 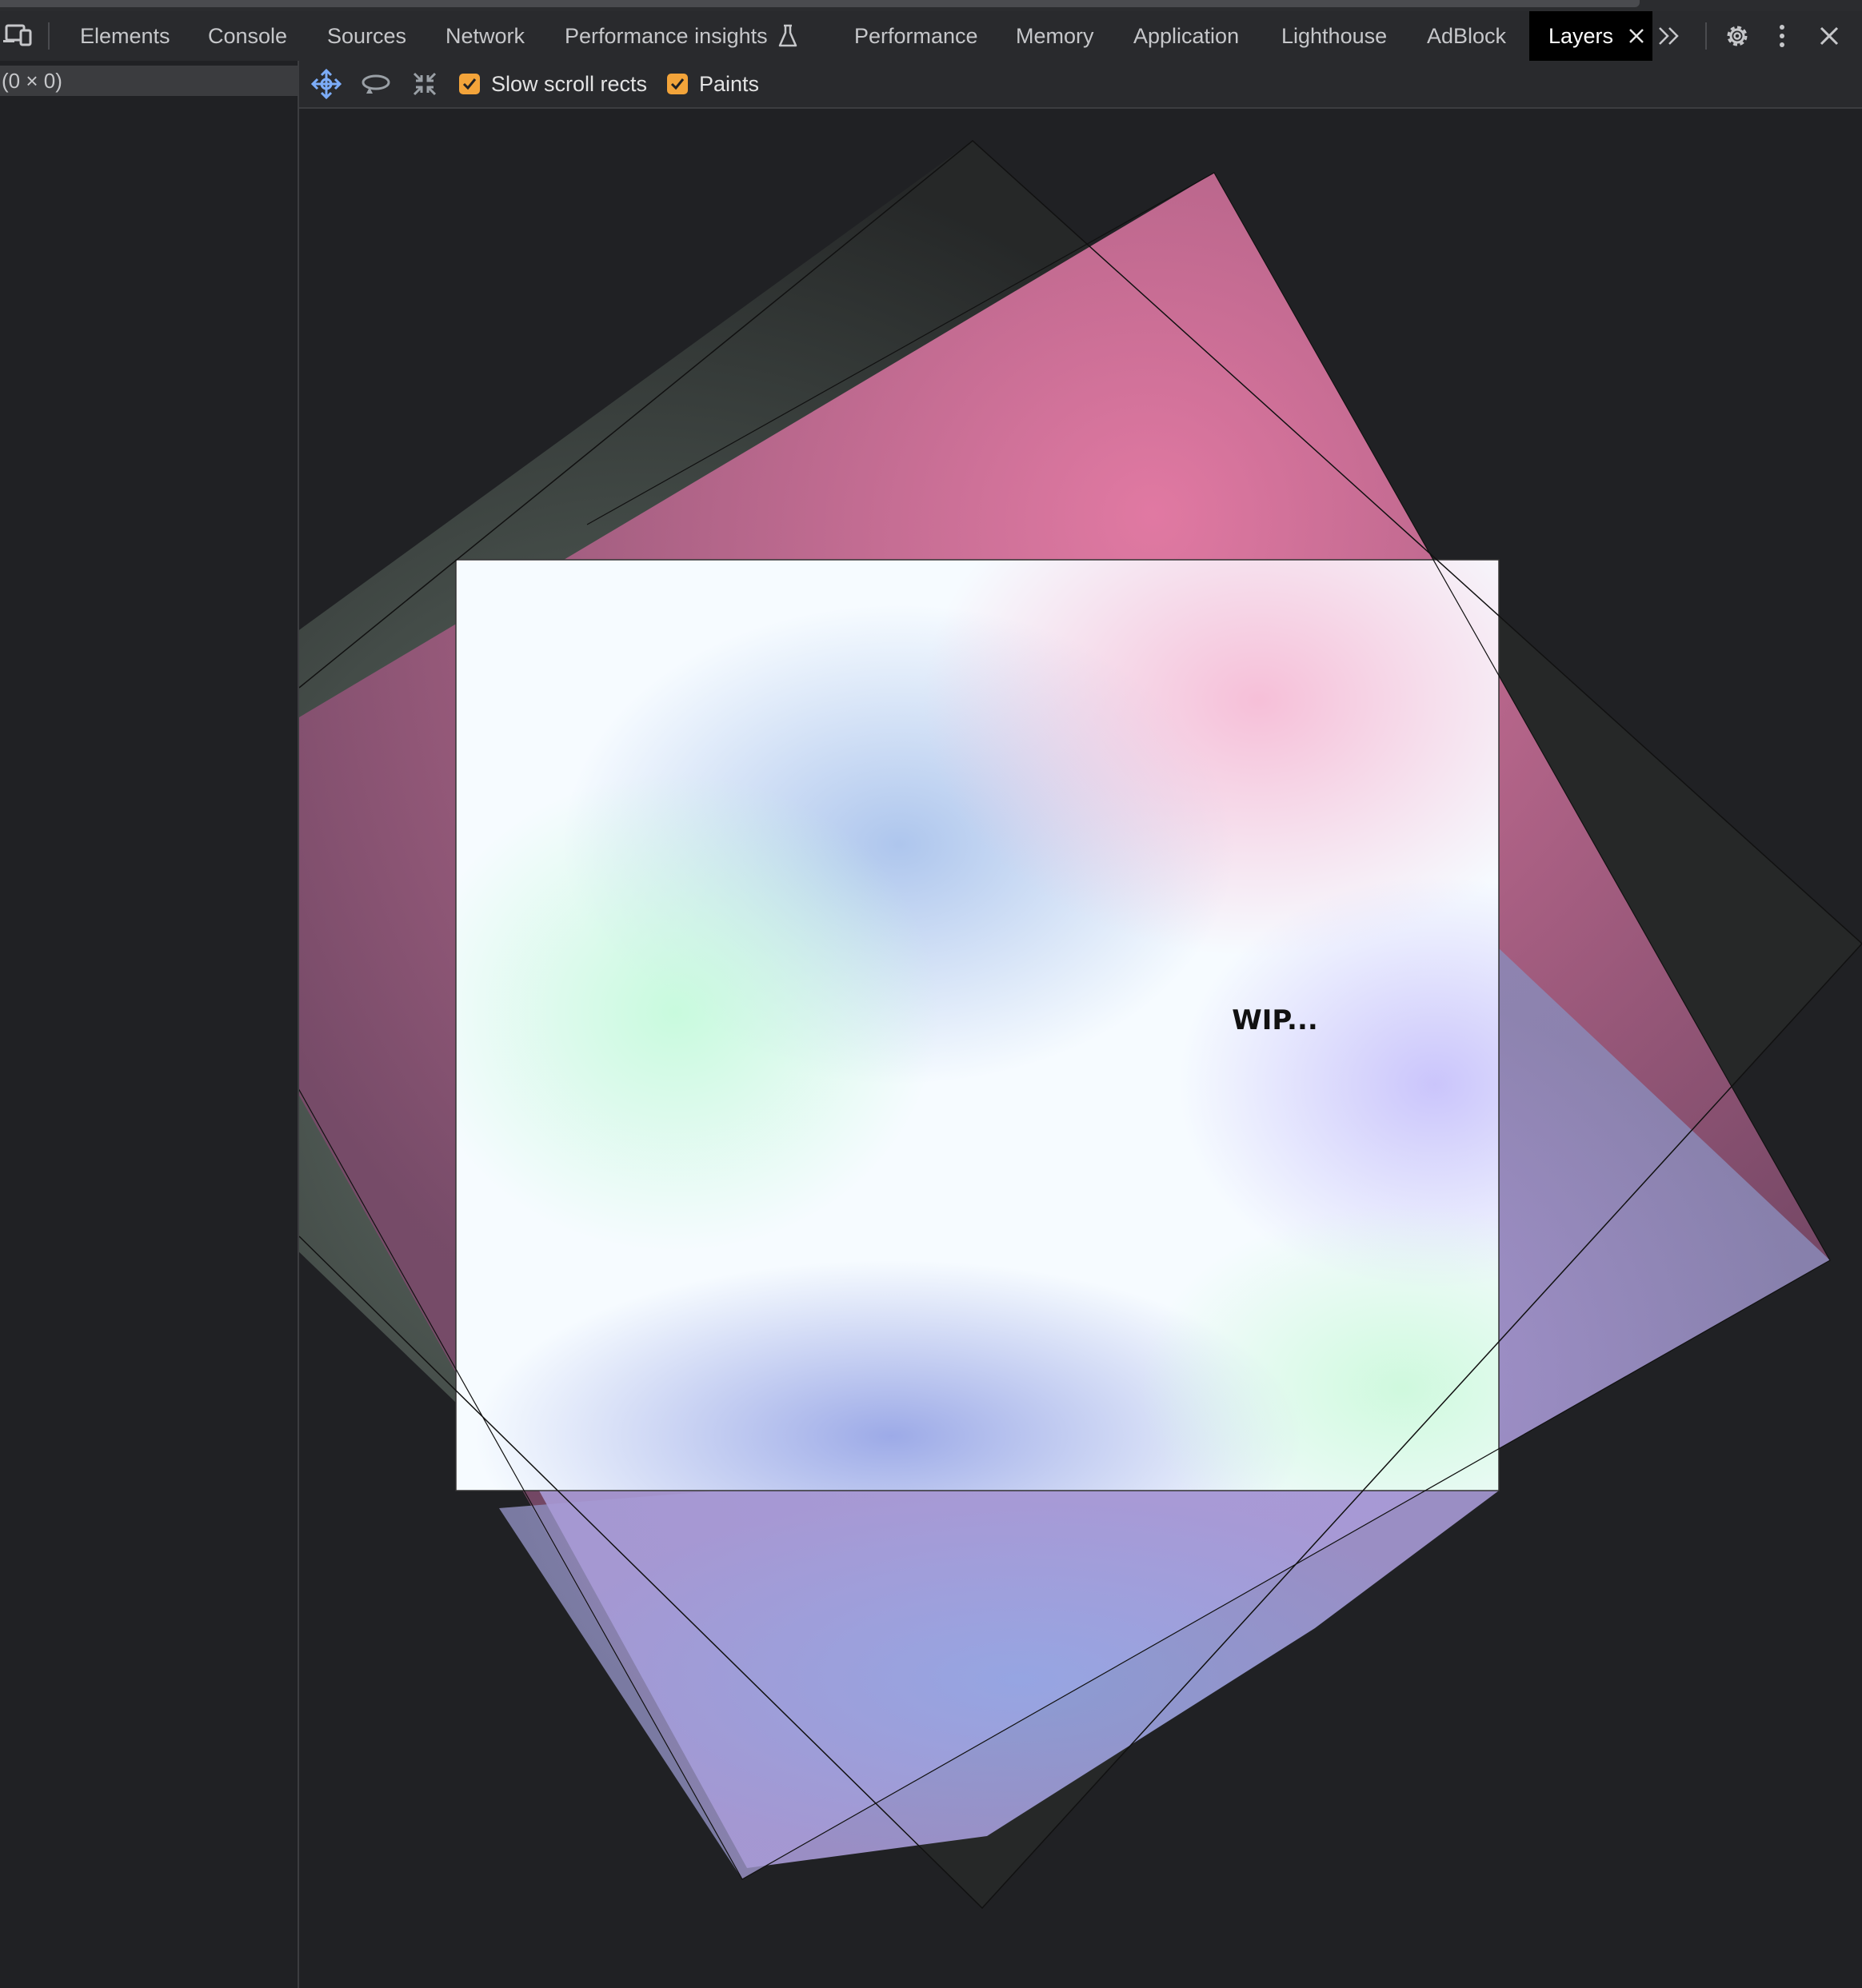 I want to click on tab-application: Application, so click(x=1186, y=36).